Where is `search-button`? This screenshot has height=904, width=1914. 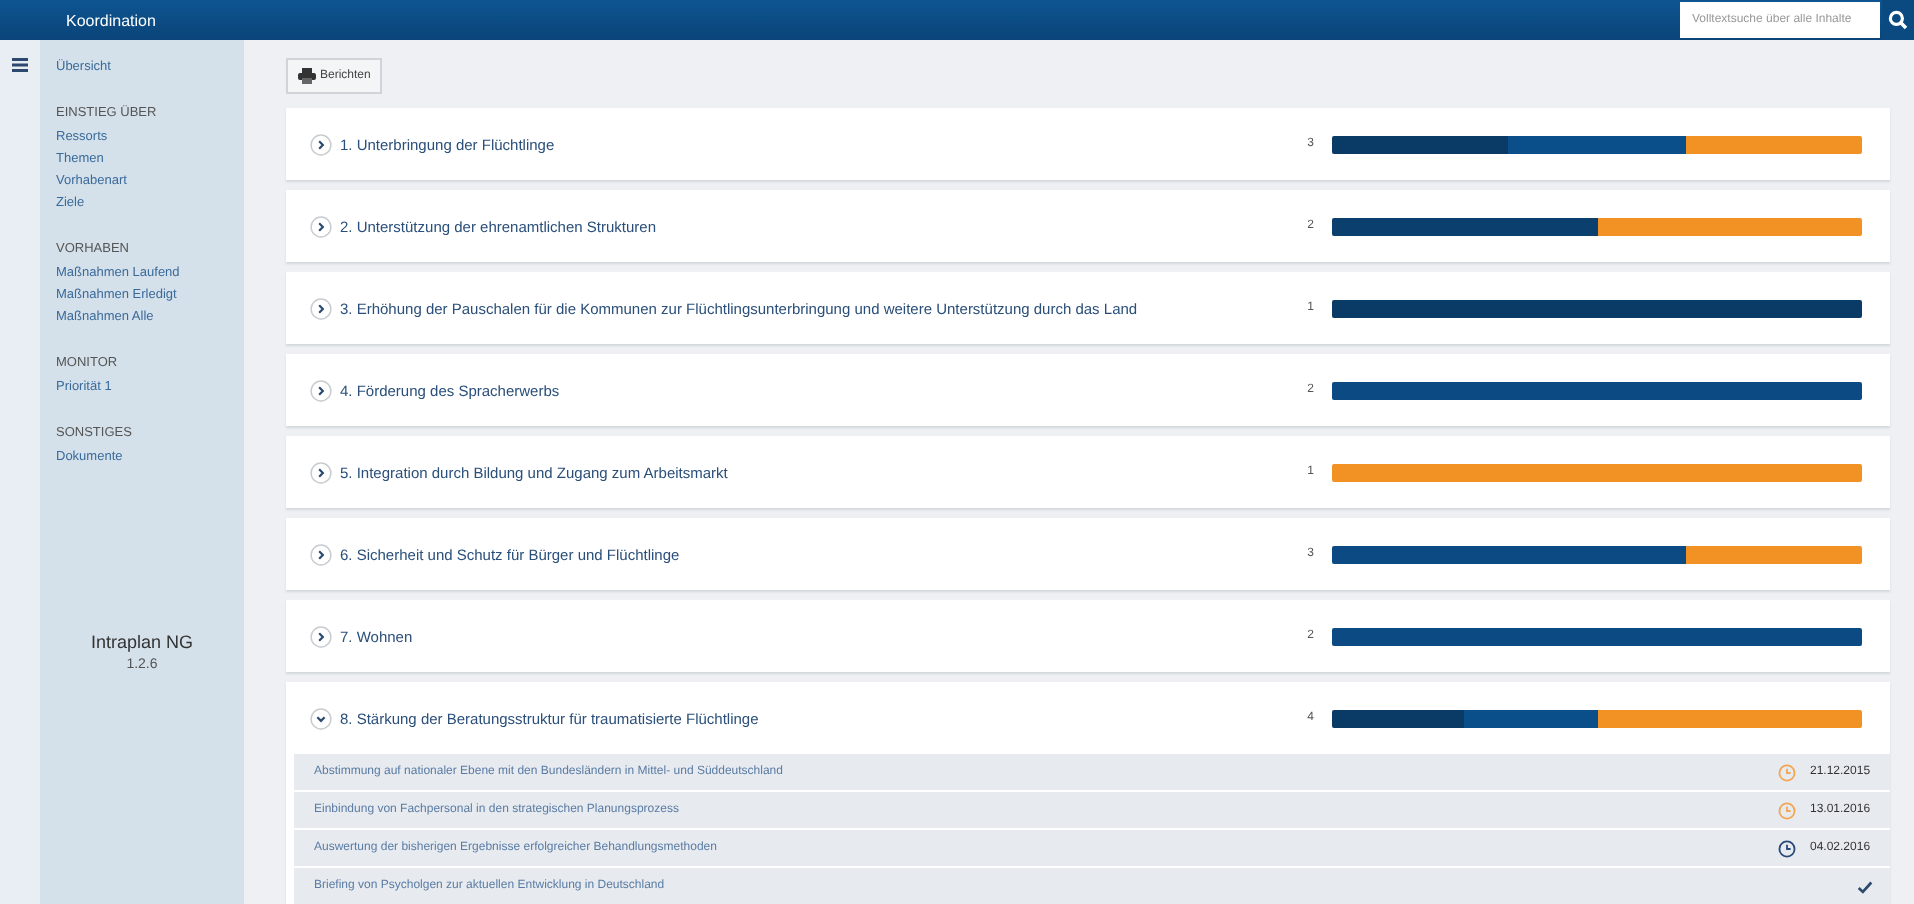
search-button is located at coordinates (1898, 20).